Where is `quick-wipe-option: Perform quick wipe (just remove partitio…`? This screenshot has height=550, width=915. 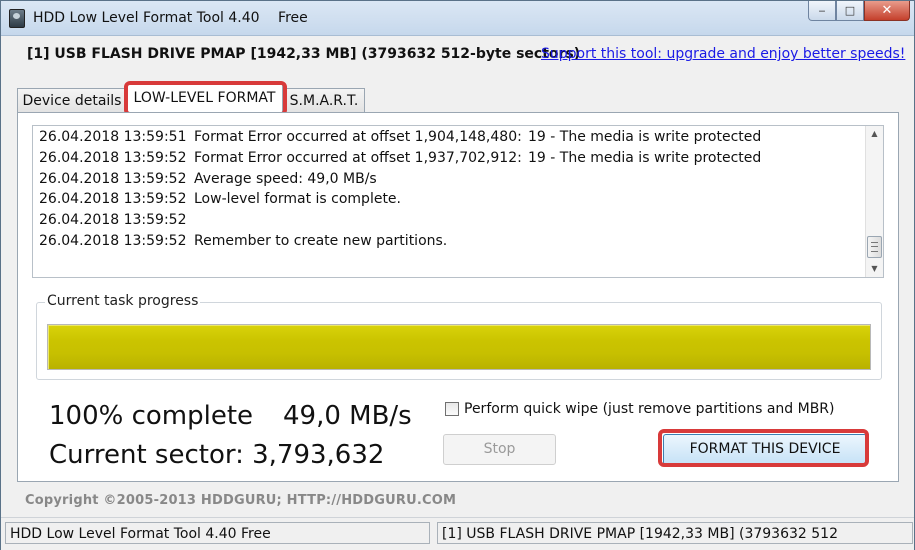
quick-wipe-option: Perform quick wipe (just remove partitio… is located at coordinates (640, 409).